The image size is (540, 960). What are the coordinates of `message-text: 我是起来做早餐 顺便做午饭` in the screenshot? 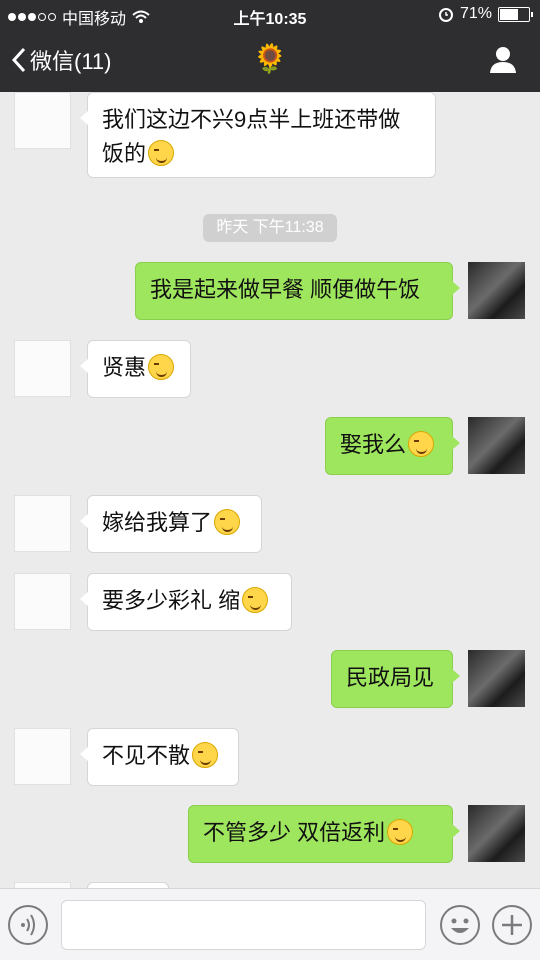 It's located at (285, 289).